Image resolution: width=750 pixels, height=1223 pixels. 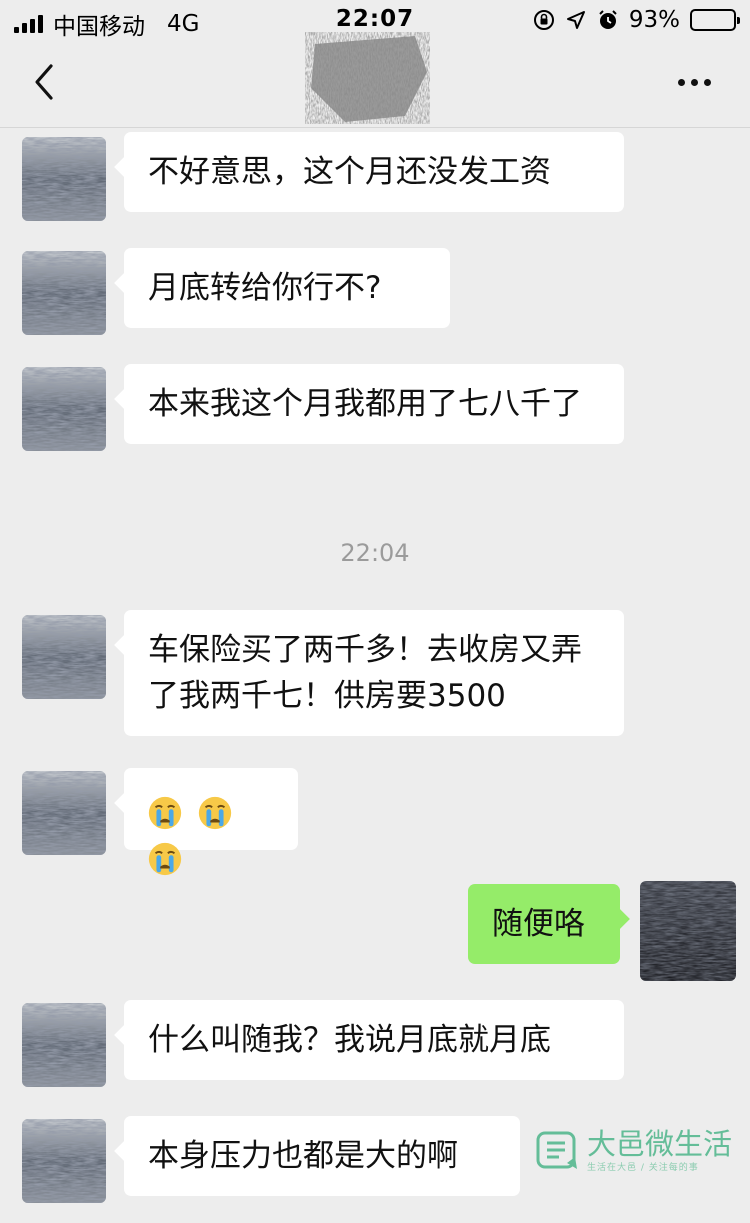 I want to click on message-bubble-incoming: 车保险买了两千多！去收房又弄了我两千七！供房要3500, so click(x=374, y=673).